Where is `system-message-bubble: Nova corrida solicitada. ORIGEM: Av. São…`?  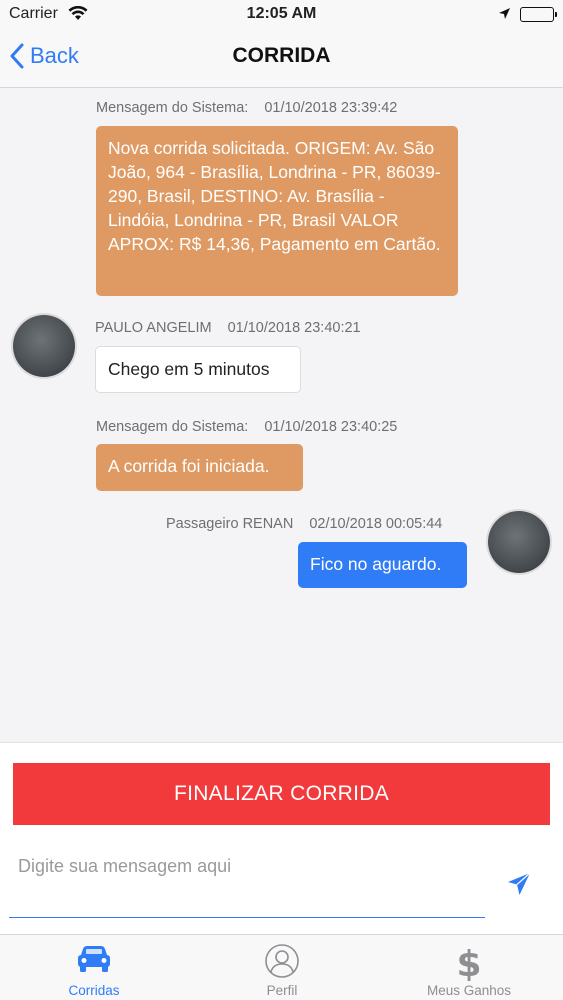
system-message-bubble: Nova corrida solicitada. ORIGEM: Av. São… is located at coordinates (277, 211).